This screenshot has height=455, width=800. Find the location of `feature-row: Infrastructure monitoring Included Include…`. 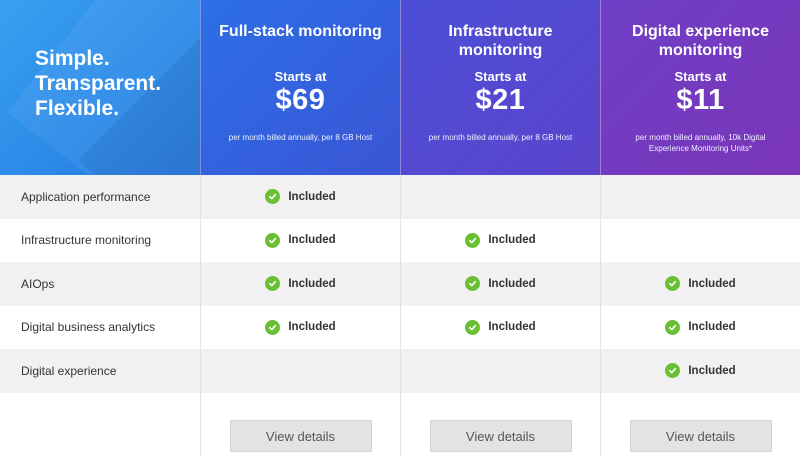

feature-row: Infrastructure monitoring Included Include… is located at coordinates (400, 240).